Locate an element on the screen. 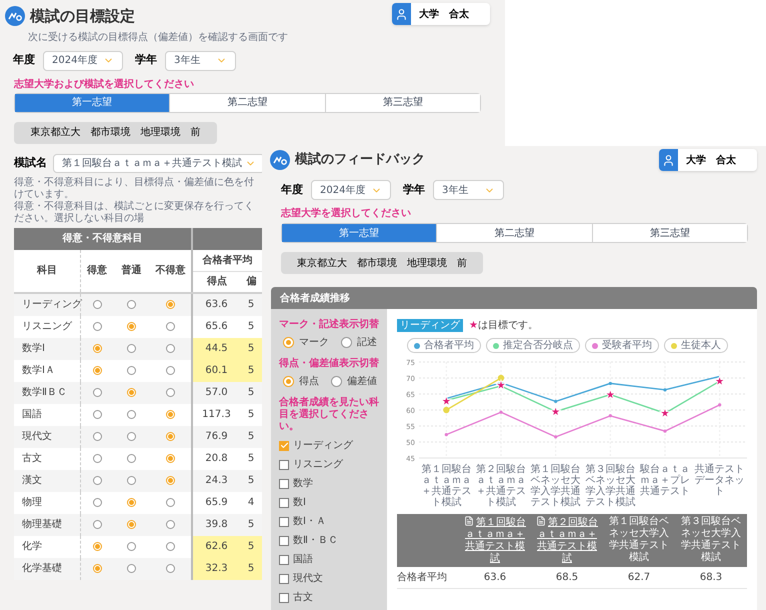  table-cell-text: 4 is located at coordinates (251, 503).